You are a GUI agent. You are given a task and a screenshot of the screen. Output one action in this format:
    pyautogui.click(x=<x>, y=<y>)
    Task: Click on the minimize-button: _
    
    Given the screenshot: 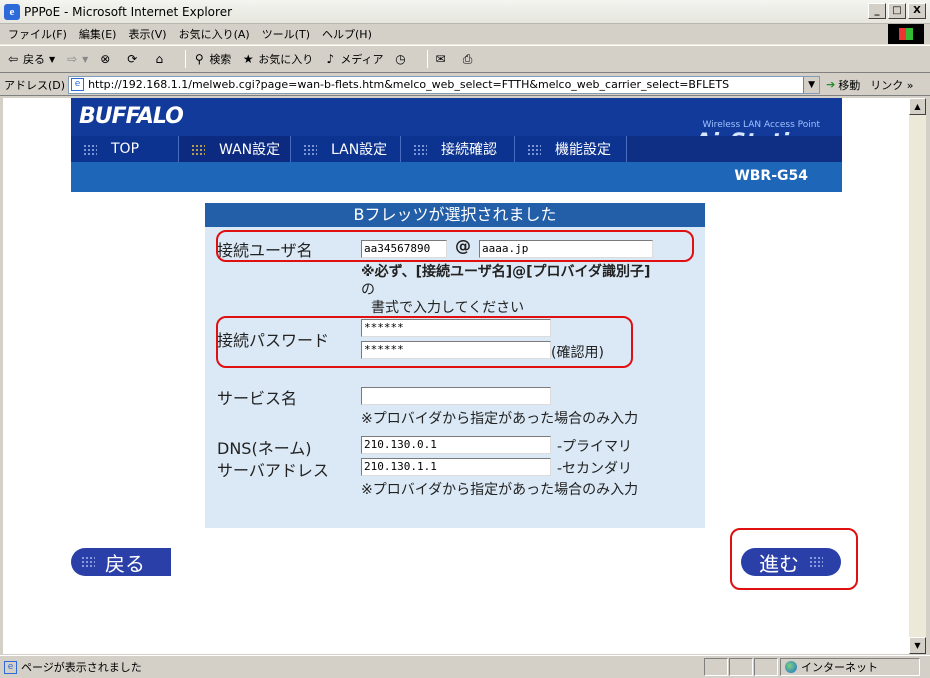 What is the action you would take?
    pyautogui.click(x=877, y=11)
    